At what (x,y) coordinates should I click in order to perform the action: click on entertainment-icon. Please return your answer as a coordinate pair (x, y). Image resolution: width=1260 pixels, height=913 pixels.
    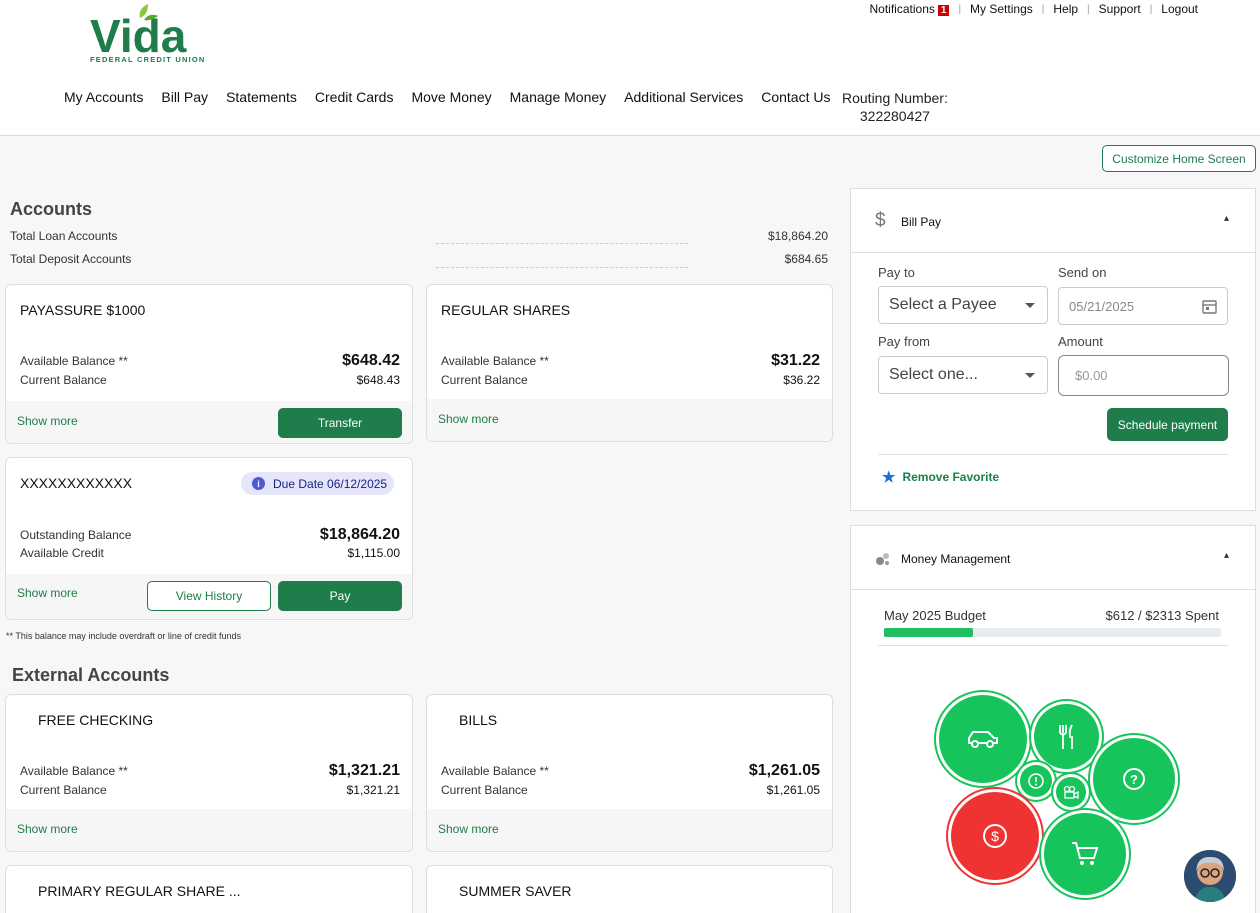
    Looking at the image, I should click on (1071, 792).